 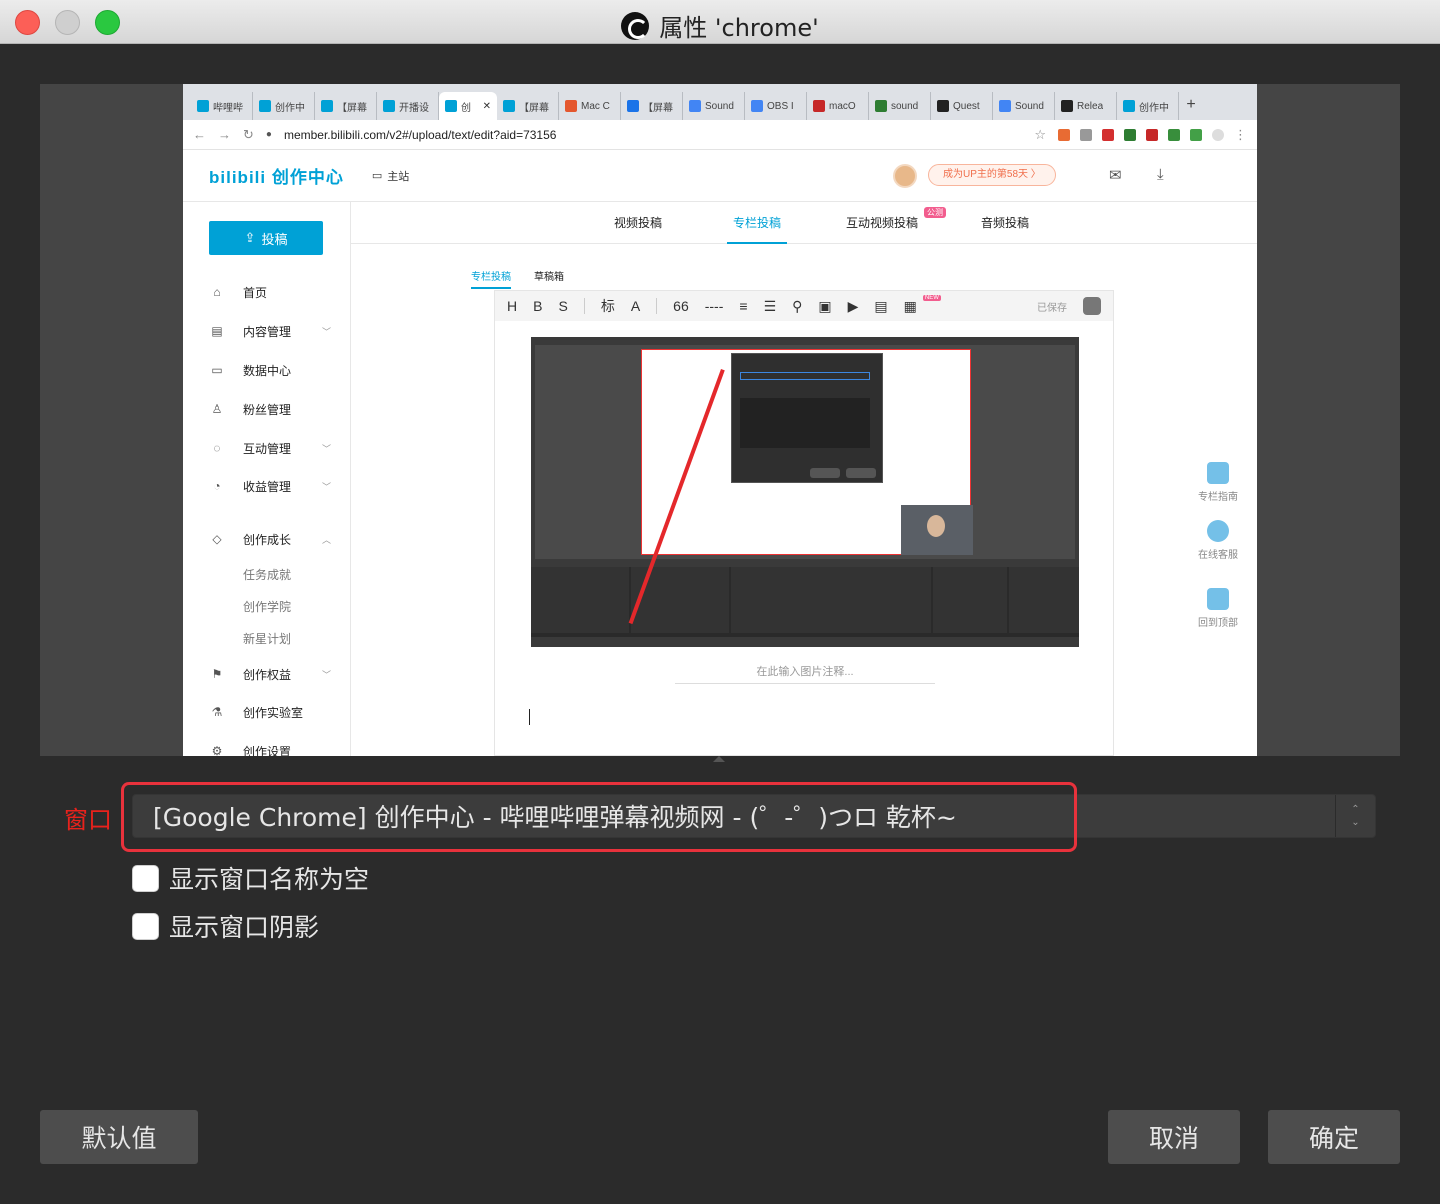 What do you see at coordinates (804, 223) in the screenshot?
I see `bili-main-tabs: 视频投稿 专栏投稿 互动视频投稿 公测 音频投稿` at bounding box center [804, 223].